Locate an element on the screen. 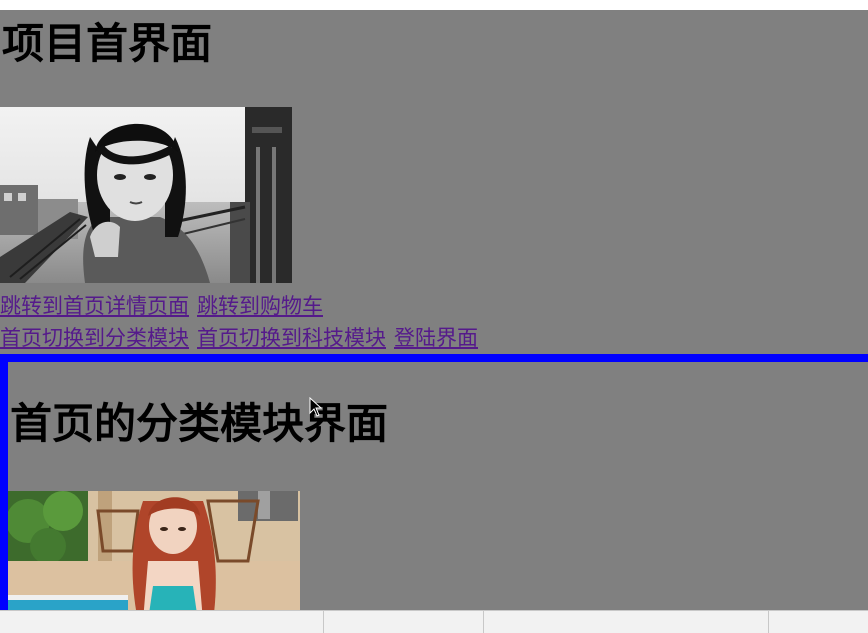  link-category-module: 首页切换到分类模块 is located at coordinates (94, 338).